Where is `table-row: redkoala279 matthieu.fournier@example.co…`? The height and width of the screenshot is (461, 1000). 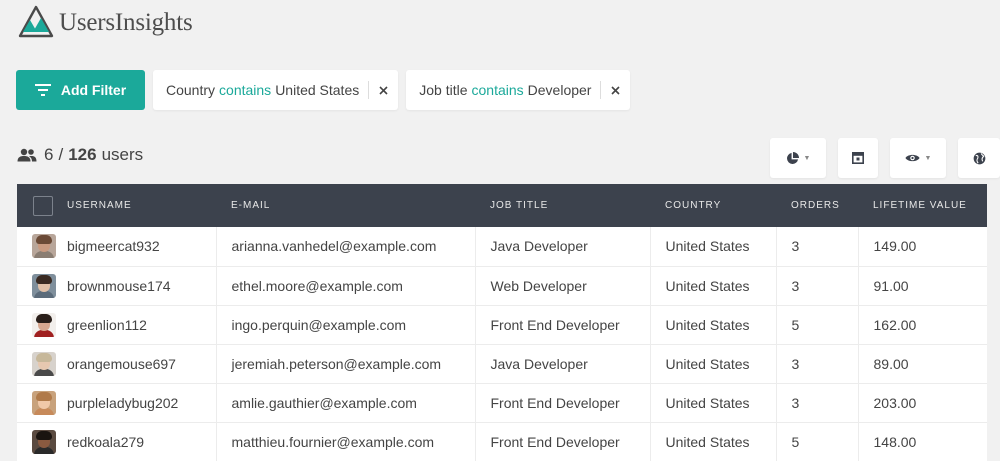
table-row: redkoala279 matthieu.fournier@example.co… is located at coordinates (502, 441).